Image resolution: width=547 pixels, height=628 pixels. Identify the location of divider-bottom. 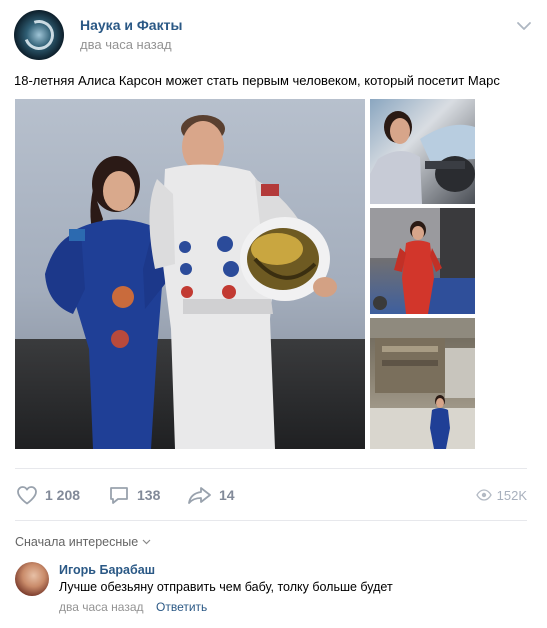
(271, 520).